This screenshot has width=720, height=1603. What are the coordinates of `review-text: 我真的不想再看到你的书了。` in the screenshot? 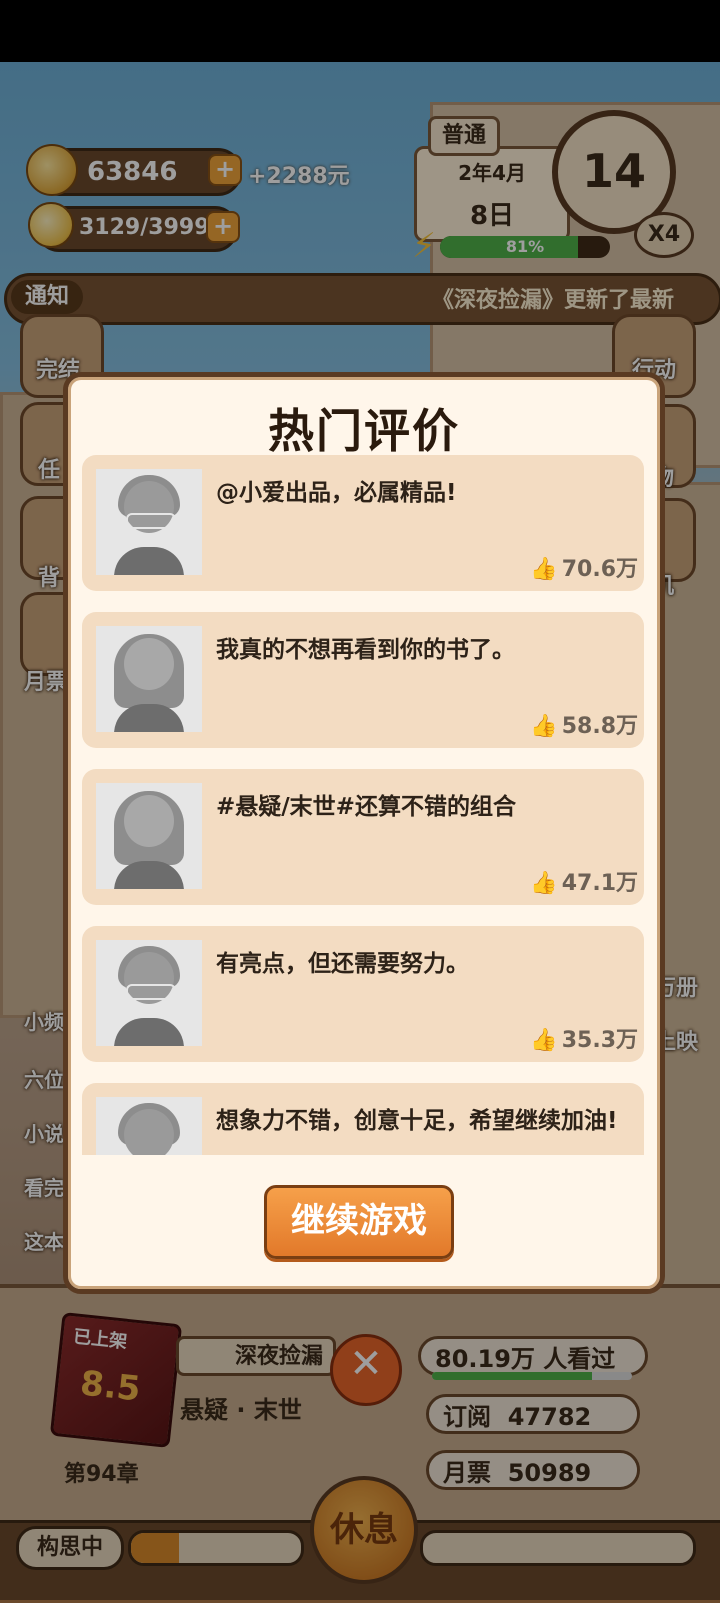 It's located at (365, 650).